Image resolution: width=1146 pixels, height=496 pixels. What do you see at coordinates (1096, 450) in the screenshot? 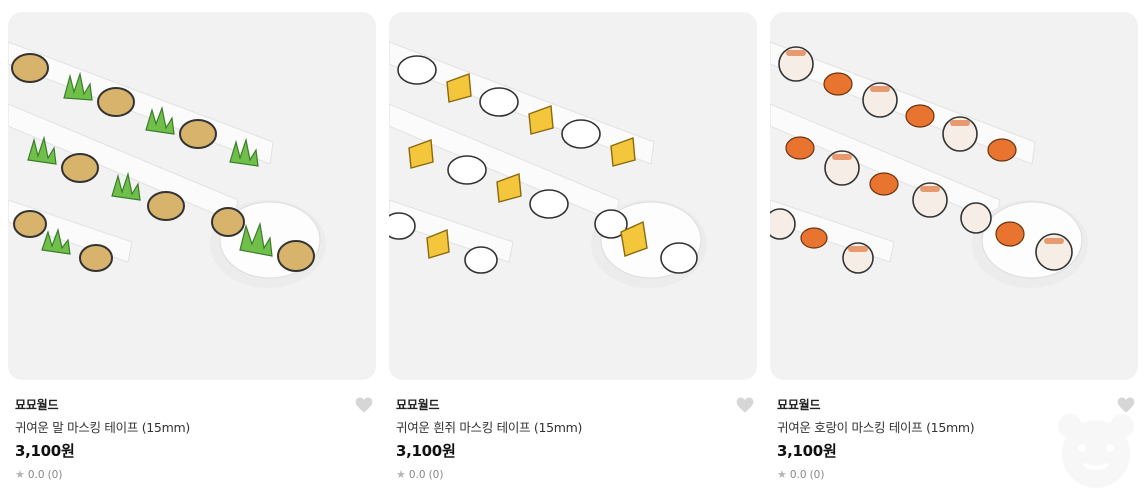
I see `bear-mascot-icon` at bounding box center [1096, 450].